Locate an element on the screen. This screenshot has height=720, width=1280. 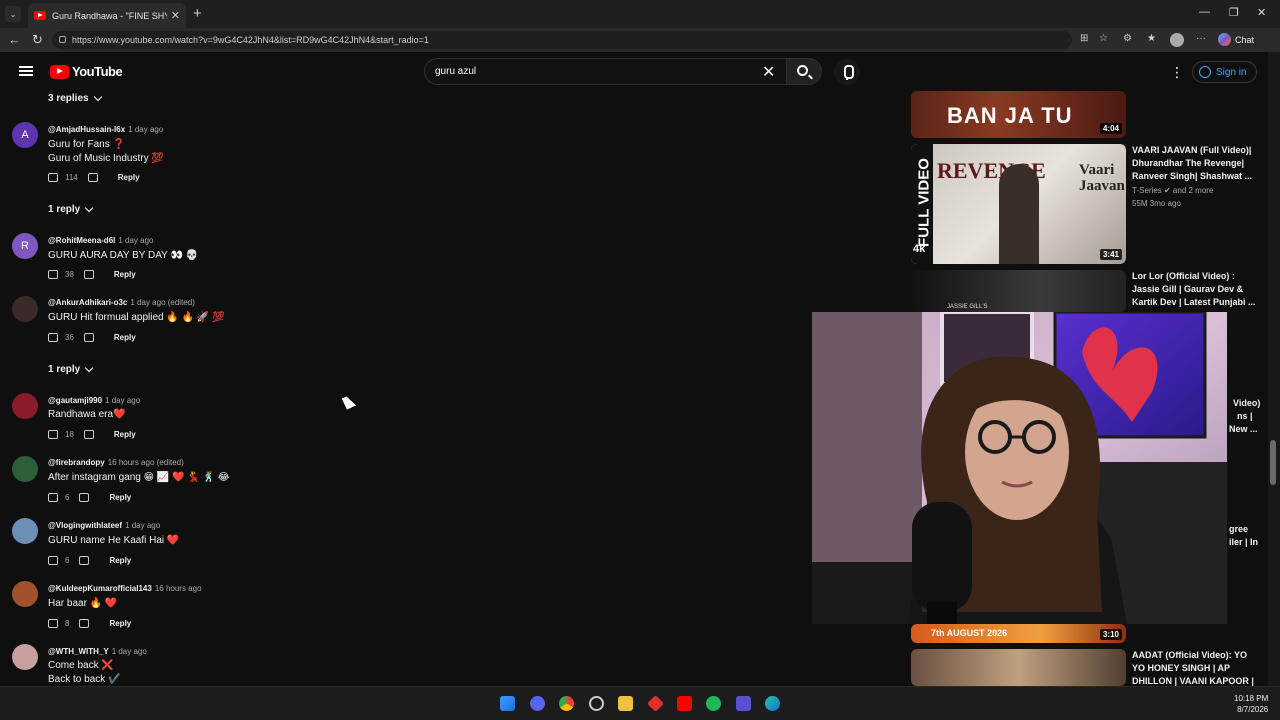
maximize-icon: ❐ is located at coordinates (1234, 12).